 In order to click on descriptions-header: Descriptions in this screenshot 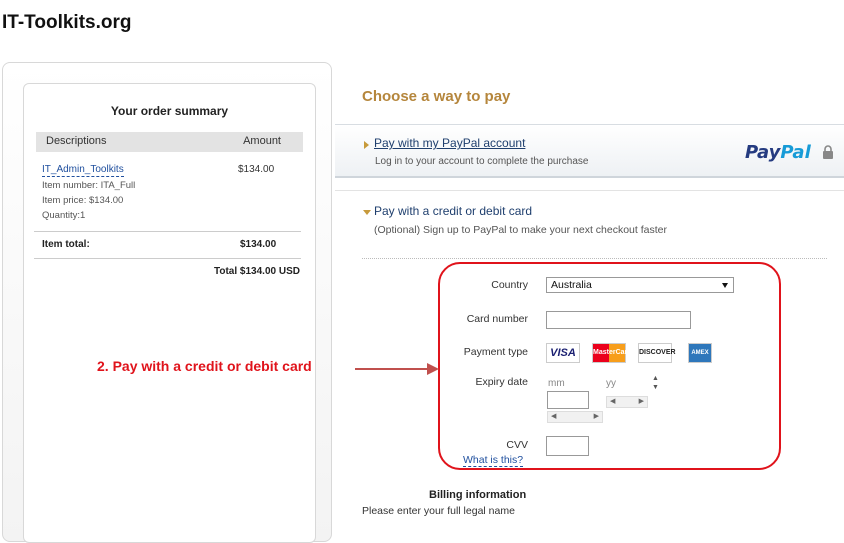, I will do `click(76, 141)`.